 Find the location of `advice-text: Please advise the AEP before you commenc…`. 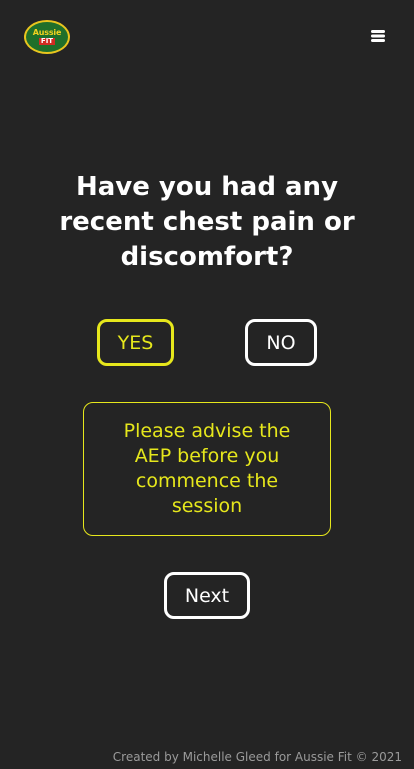

advice-text: Please advise the AEP before you commenc… is located at coordinates (207, 468).